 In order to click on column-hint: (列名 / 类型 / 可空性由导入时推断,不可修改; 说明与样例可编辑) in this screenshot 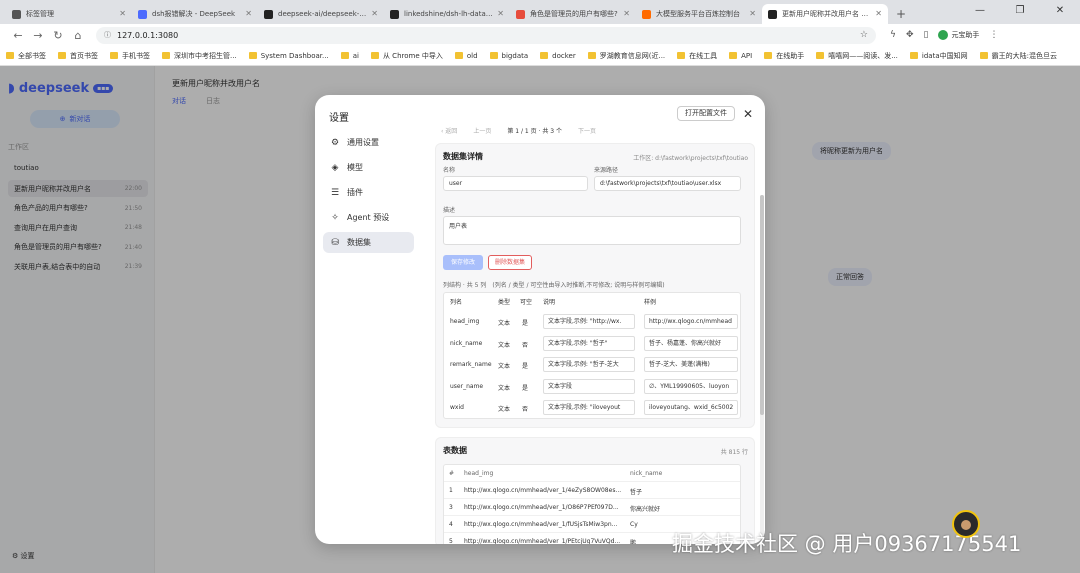, I will do `click(578, 285)`.